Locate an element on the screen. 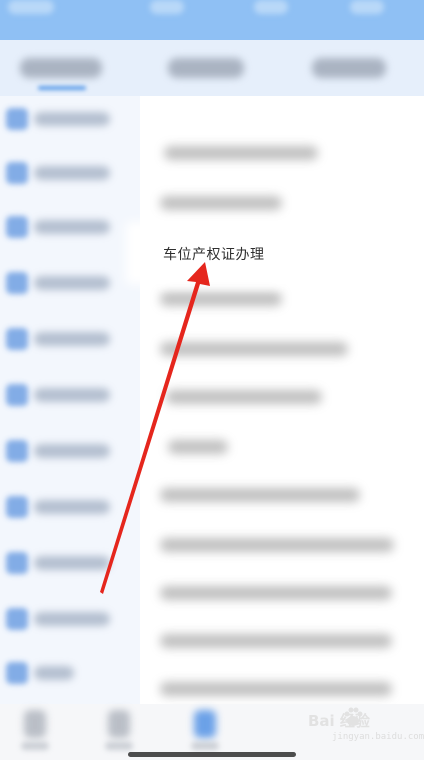  list-item-label: 车位产权证办理 is located at coordinates (214, 255).